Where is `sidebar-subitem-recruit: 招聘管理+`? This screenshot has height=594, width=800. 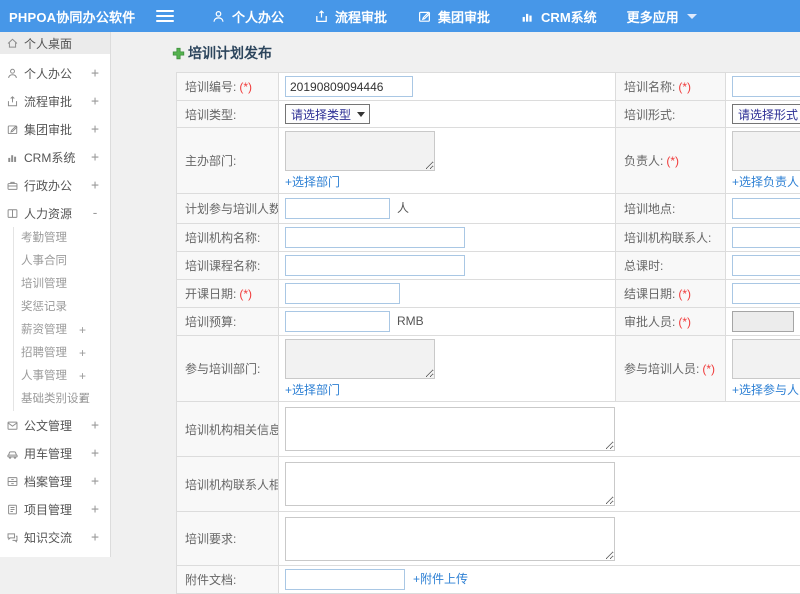 sidebar-subitem-recruit: 招聘管理+ is located at coordinates (65, 353).